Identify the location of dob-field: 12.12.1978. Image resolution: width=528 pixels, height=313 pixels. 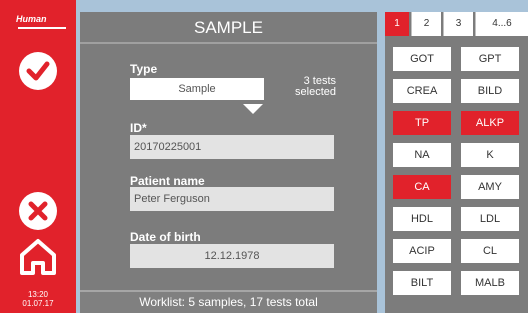
(232, 256).